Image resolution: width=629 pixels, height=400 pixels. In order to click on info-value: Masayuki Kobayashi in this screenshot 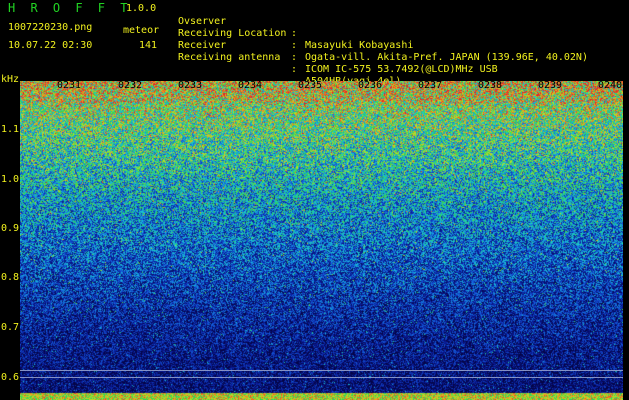, I will do `click(359, 45)`.